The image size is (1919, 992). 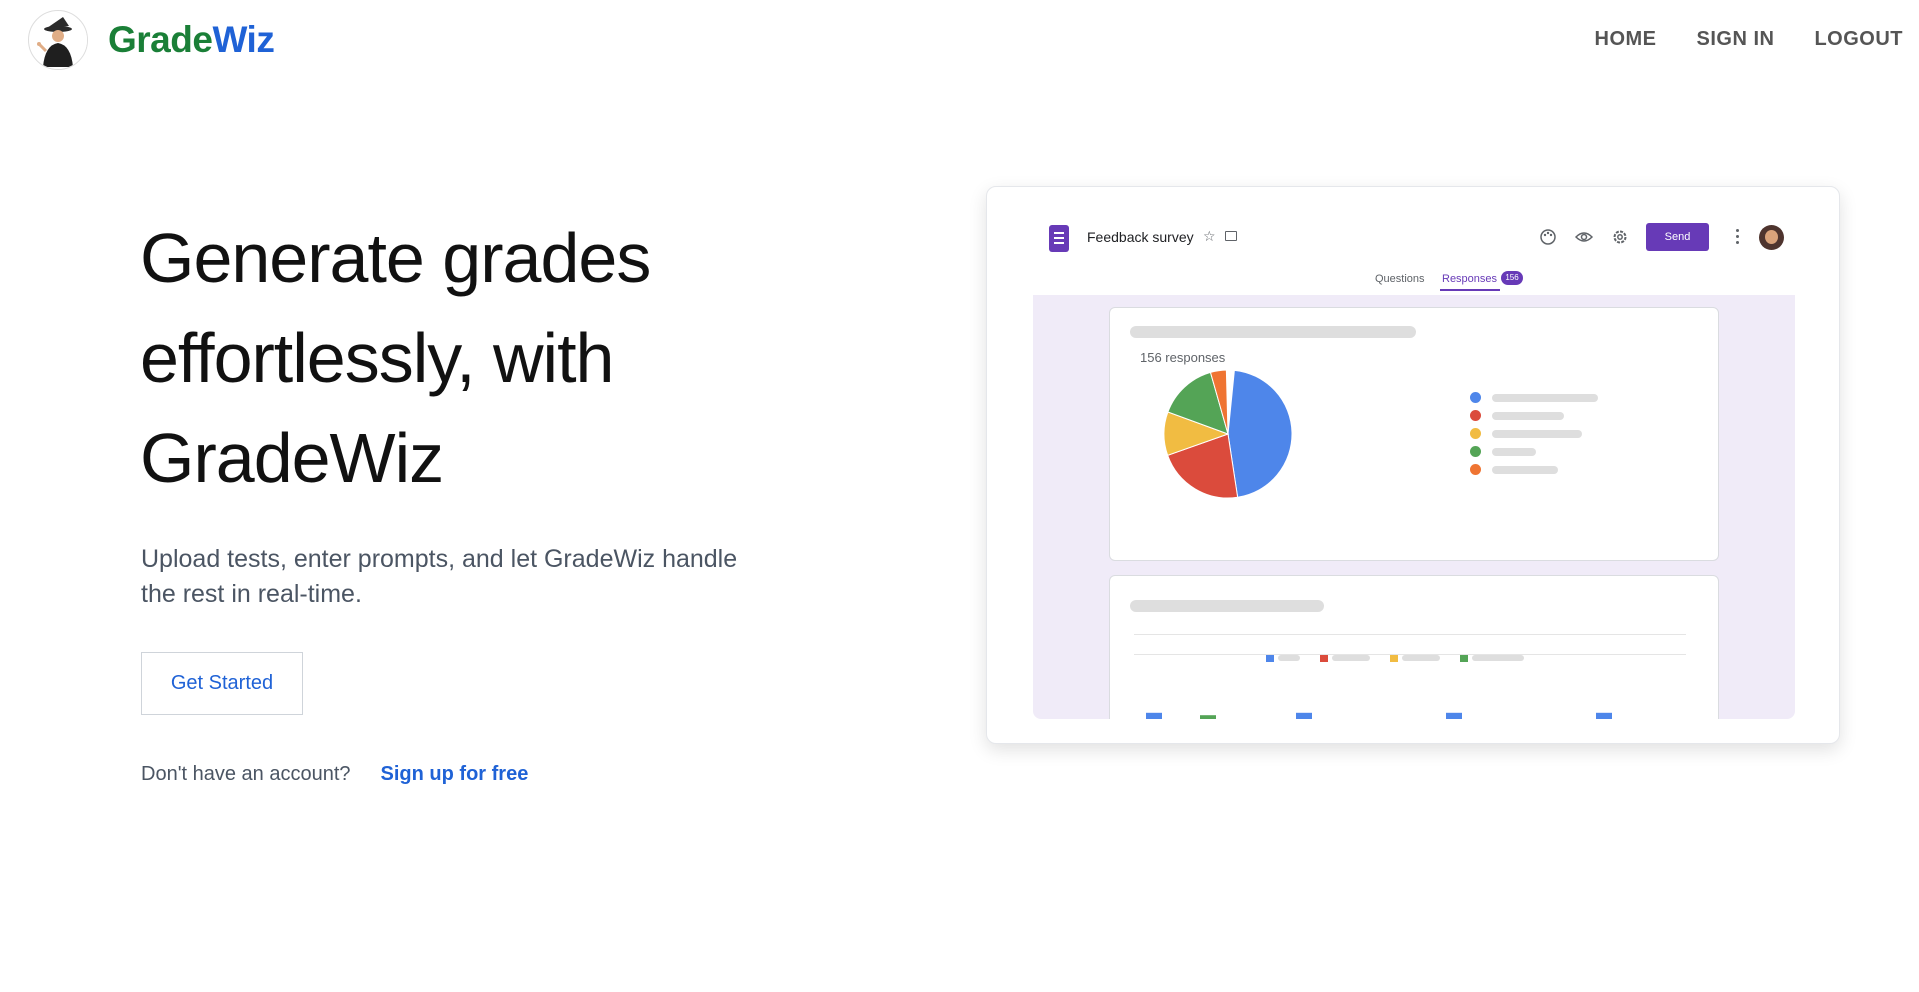 I want to click on forms-doc-icon, so click(x=1059, y=238).